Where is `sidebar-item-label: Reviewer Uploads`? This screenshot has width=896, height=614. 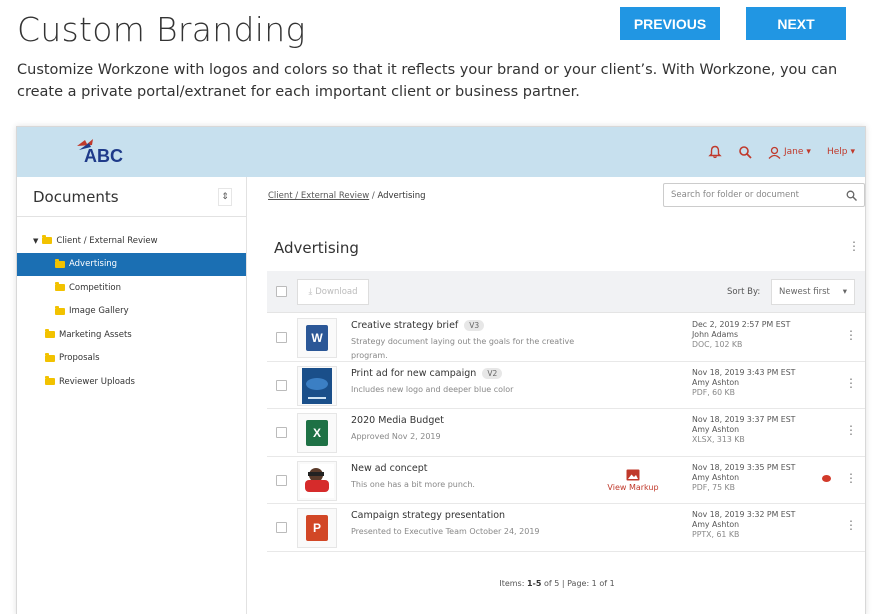
sidebar-item-label: Reviewer Uploads is located at coordinates (97, 381).